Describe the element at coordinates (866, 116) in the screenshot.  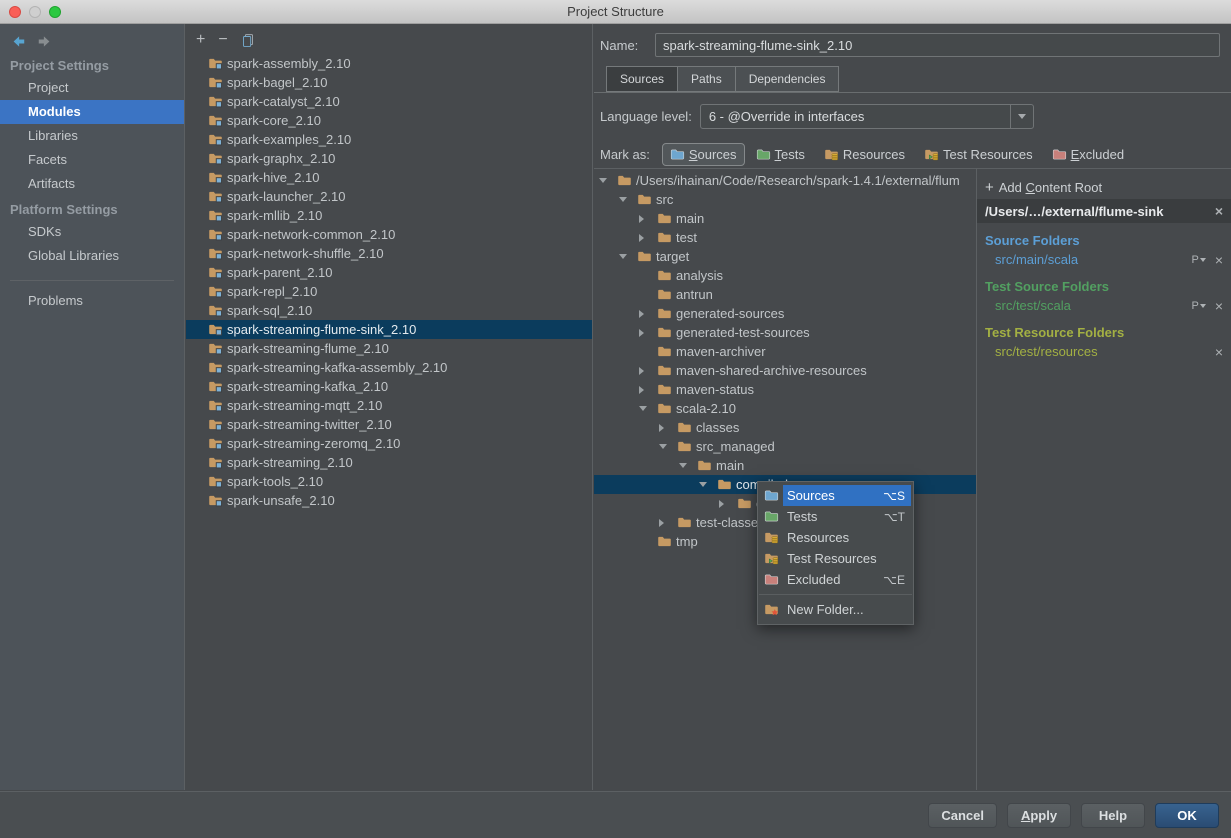
I see `language-level-select: 6 - @Override in interfaces` at that location.